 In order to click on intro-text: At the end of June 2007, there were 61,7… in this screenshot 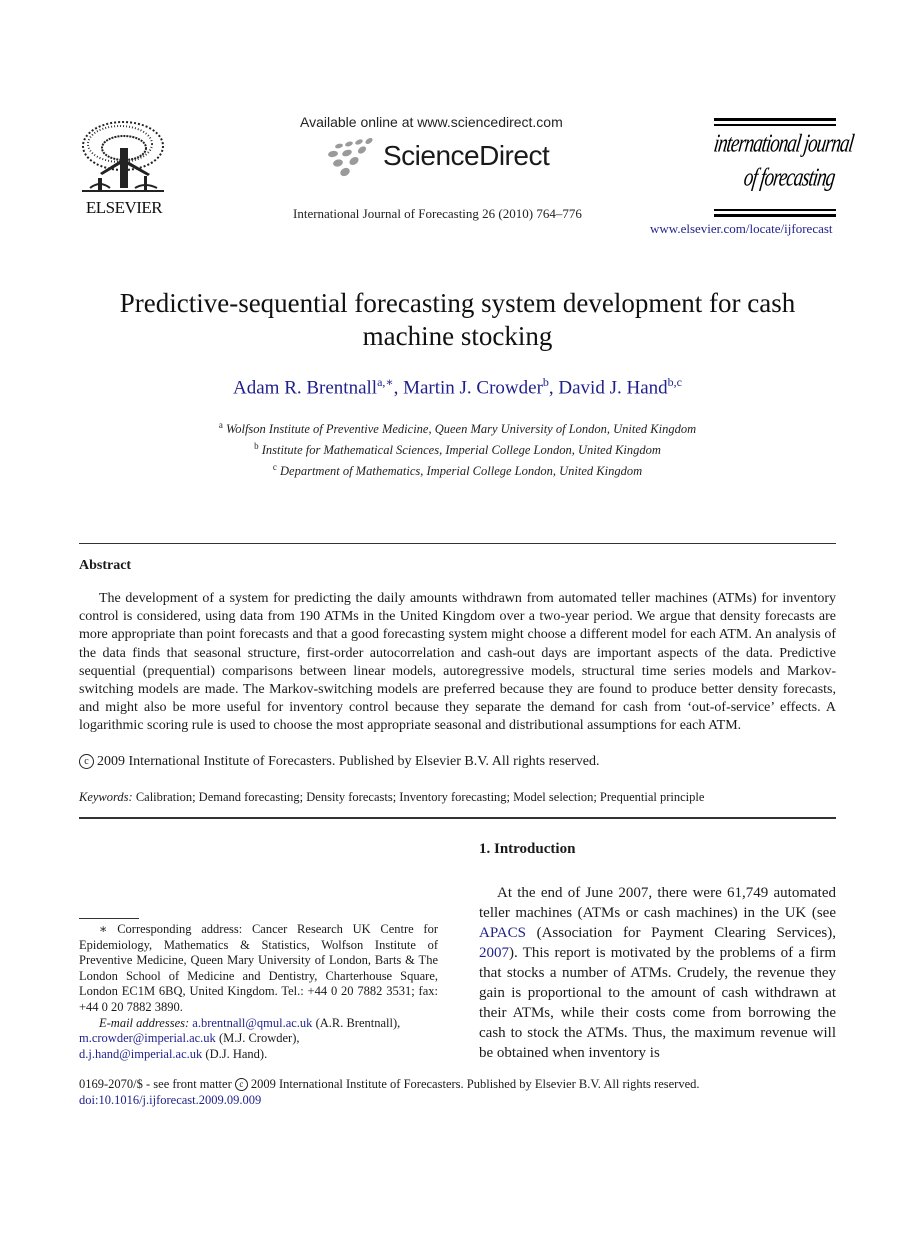, I will do `click(657, 903)`.